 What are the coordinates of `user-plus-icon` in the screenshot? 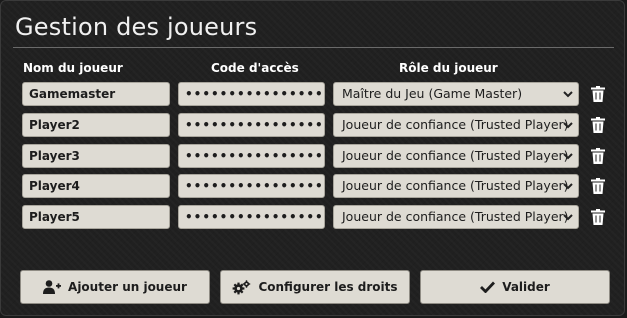 It's located at (52, 287).